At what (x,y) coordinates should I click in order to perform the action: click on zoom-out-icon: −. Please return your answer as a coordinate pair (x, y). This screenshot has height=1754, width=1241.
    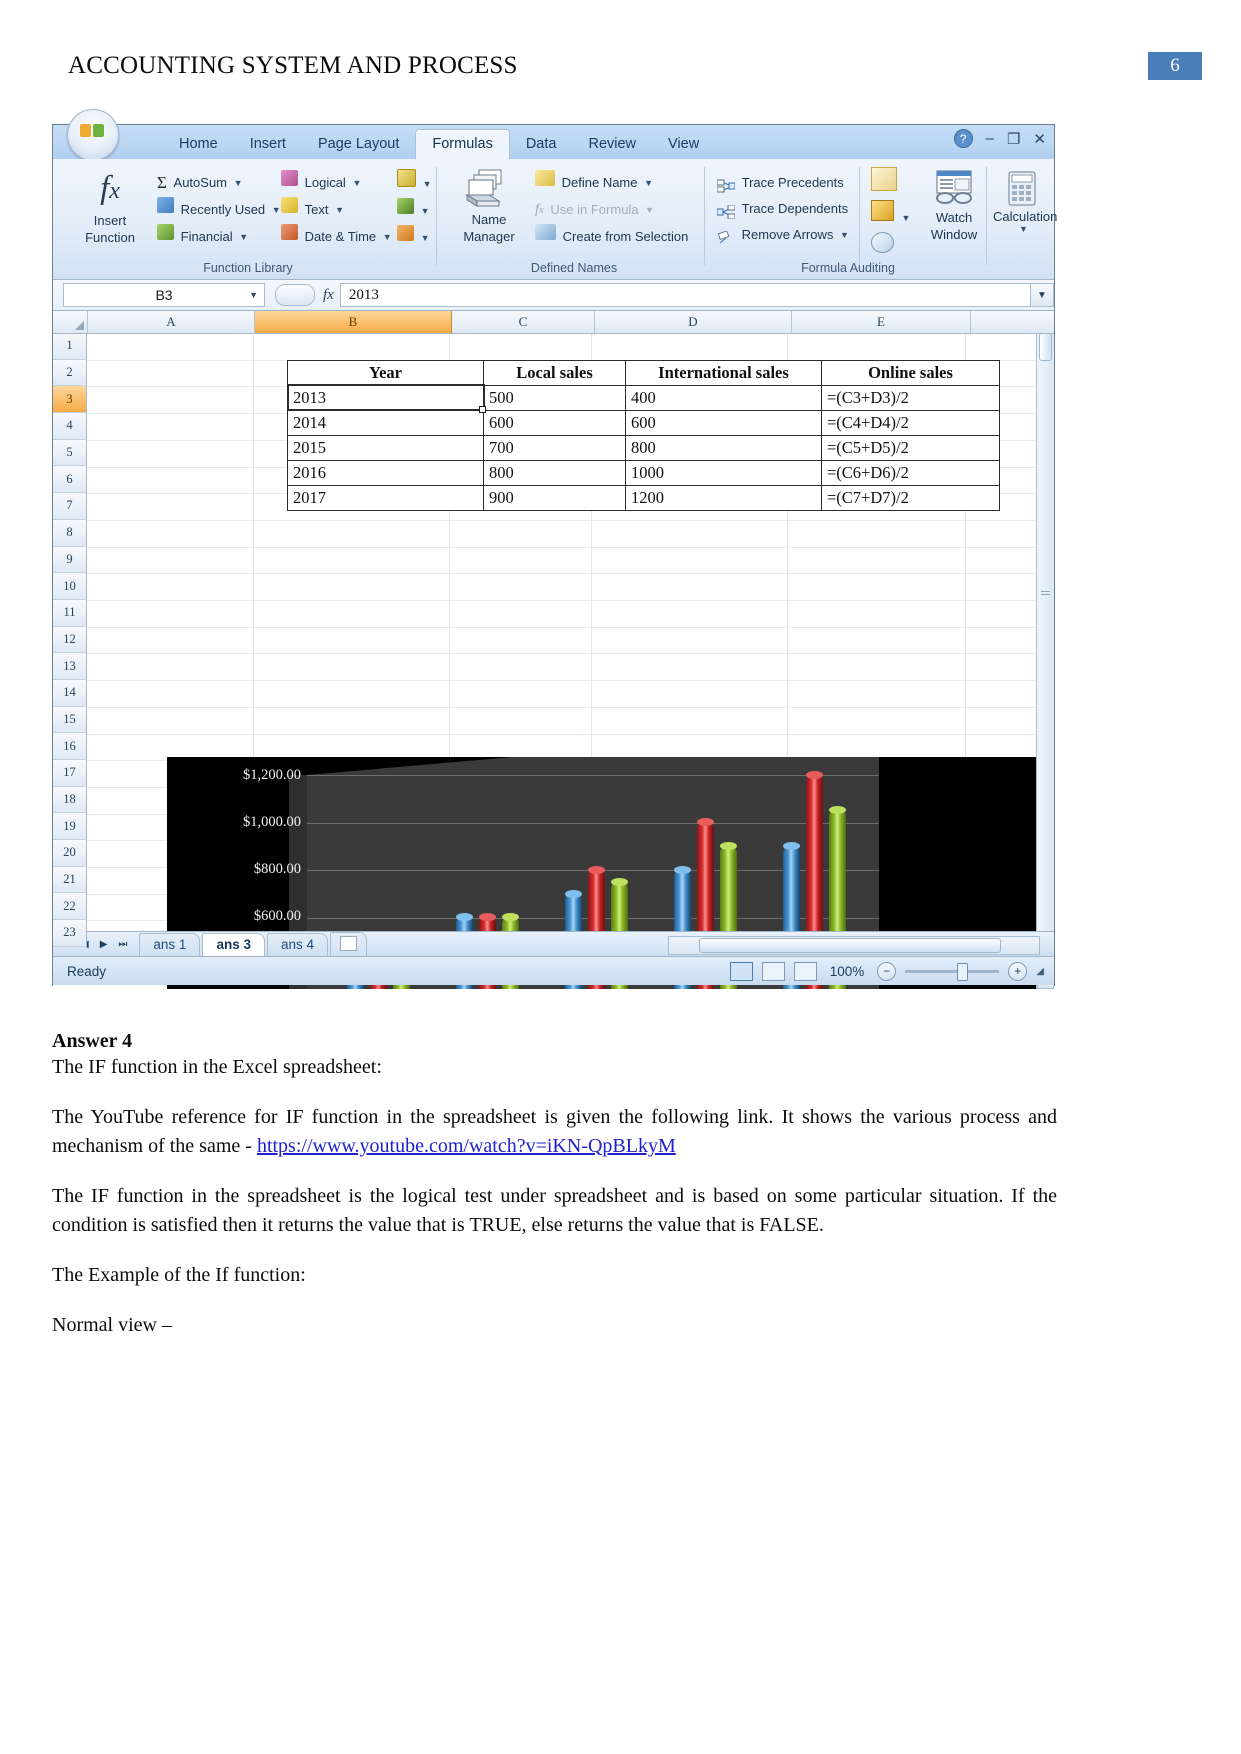
    Looking at the image, I should click on (887, 971).